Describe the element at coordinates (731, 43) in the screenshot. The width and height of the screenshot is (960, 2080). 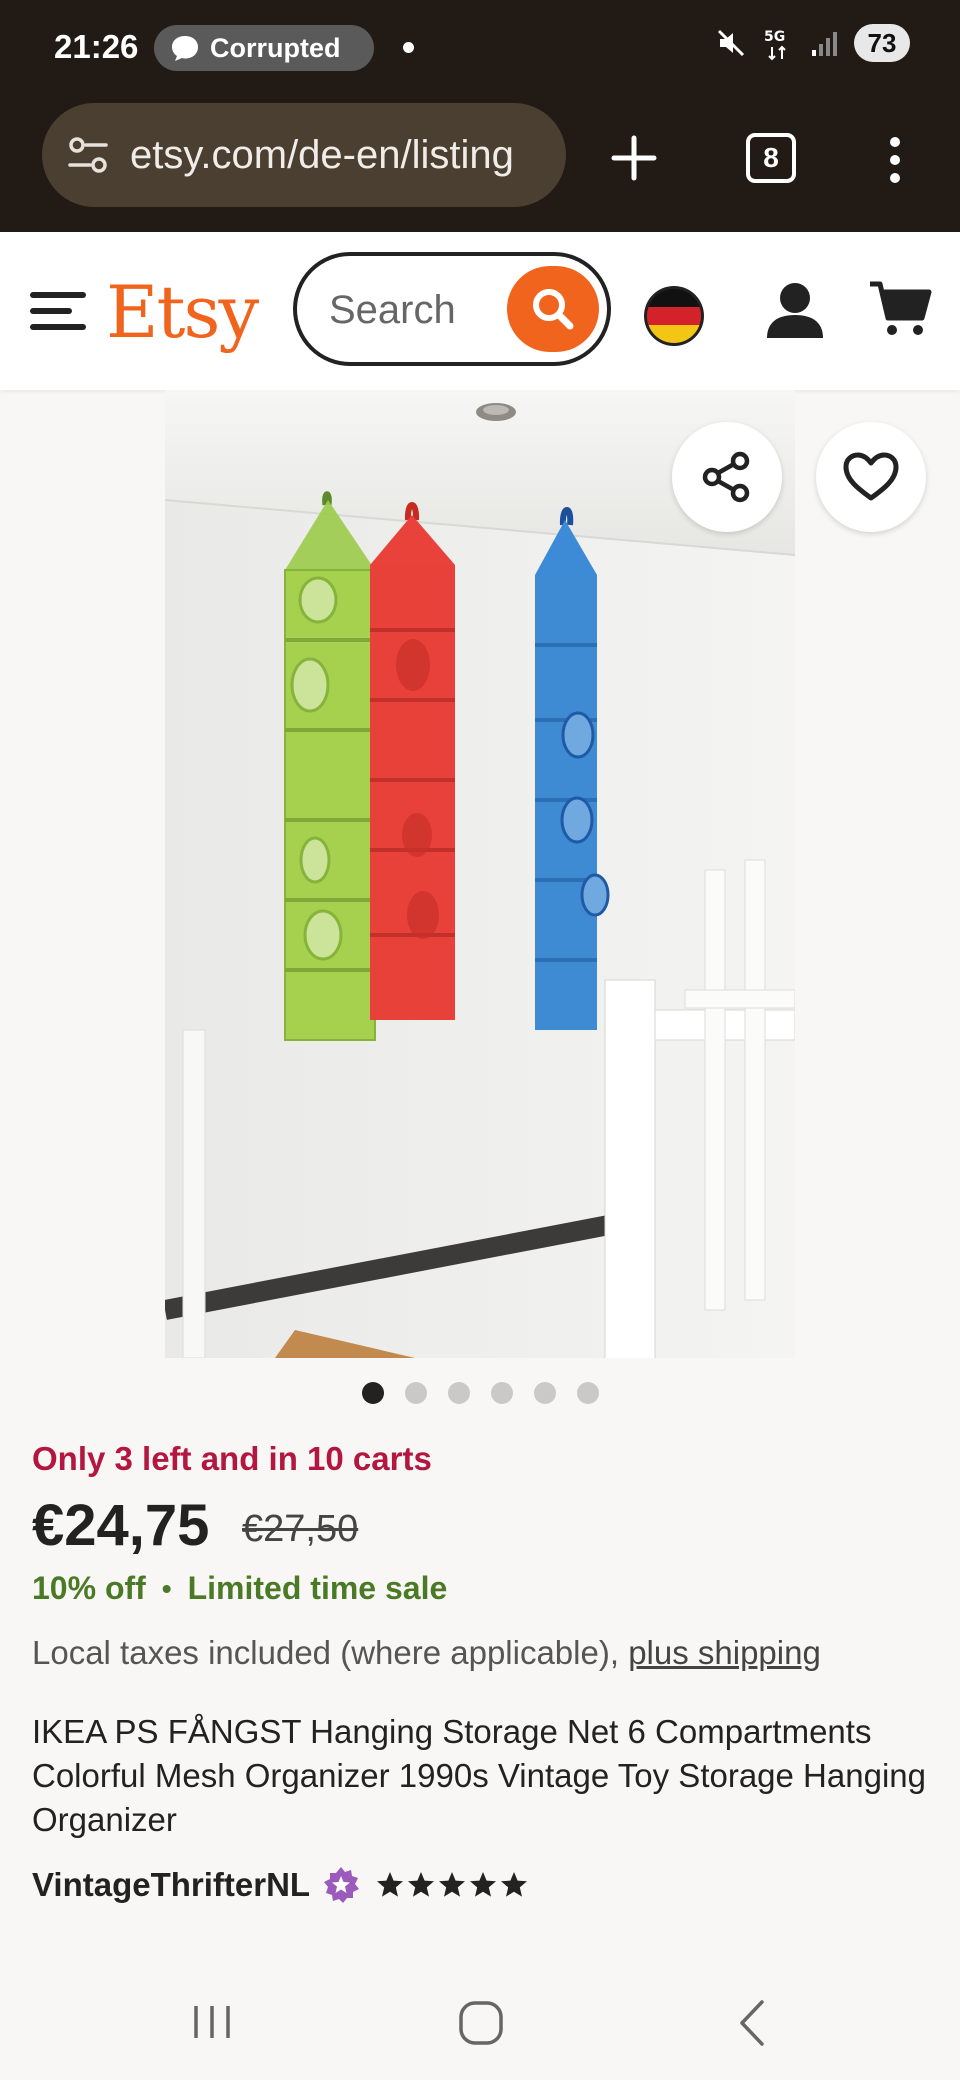
I see `mute-icon` at that location.